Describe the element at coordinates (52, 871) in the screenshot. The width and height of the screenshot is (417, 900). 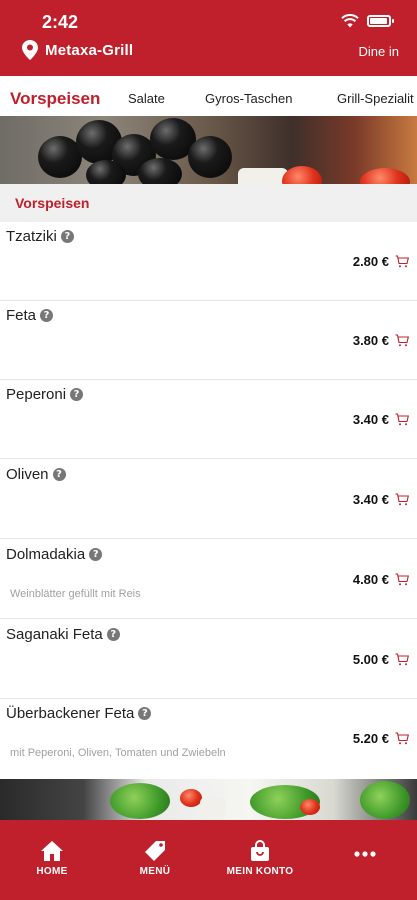
I see `nav-home-label: HOME` at that location.